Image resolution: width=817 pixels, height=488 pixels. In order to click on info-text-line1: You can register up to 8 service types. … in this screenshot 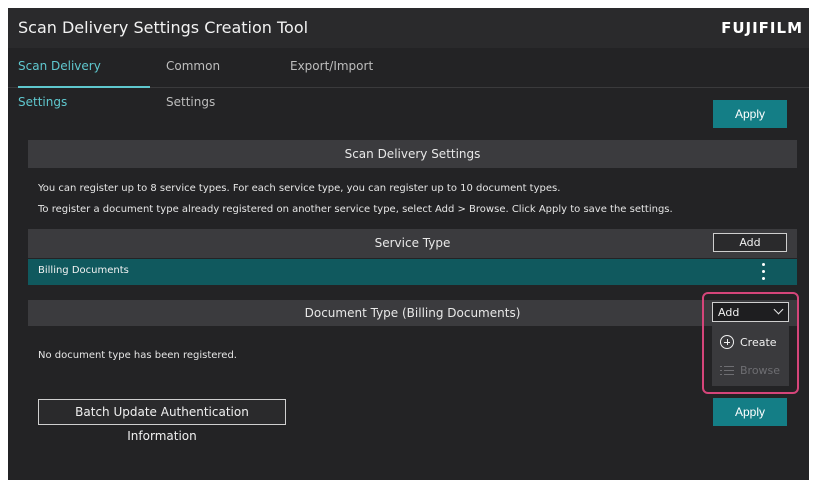, I will do `click(299, 188)`.